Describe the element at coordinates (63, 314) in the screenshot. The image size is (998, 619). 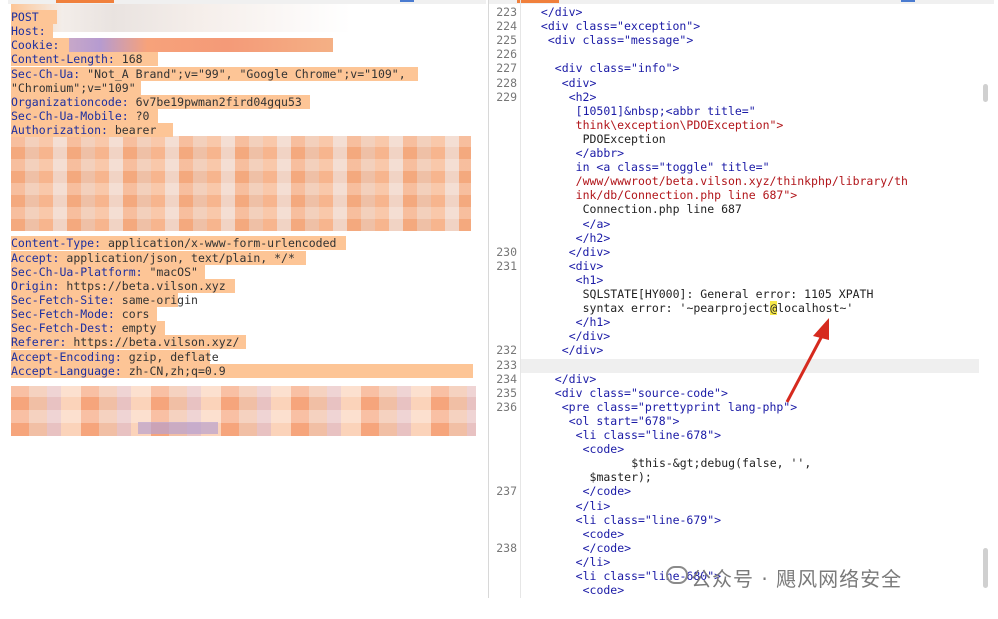
I see `header-name: Sec-Fetch-Mode:` at that location.